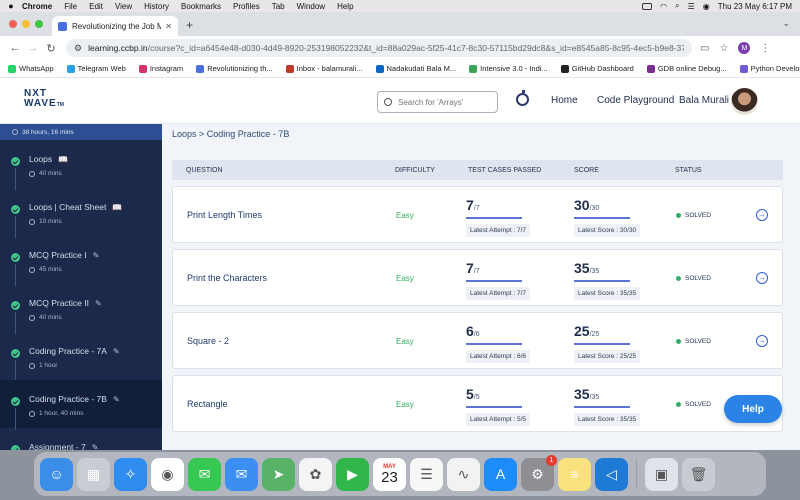  What do you see at coordinates (602, 68) in the screenshot?
I see `bookmark-label: GitHub Dashboard` at bounding box center [602, 68].